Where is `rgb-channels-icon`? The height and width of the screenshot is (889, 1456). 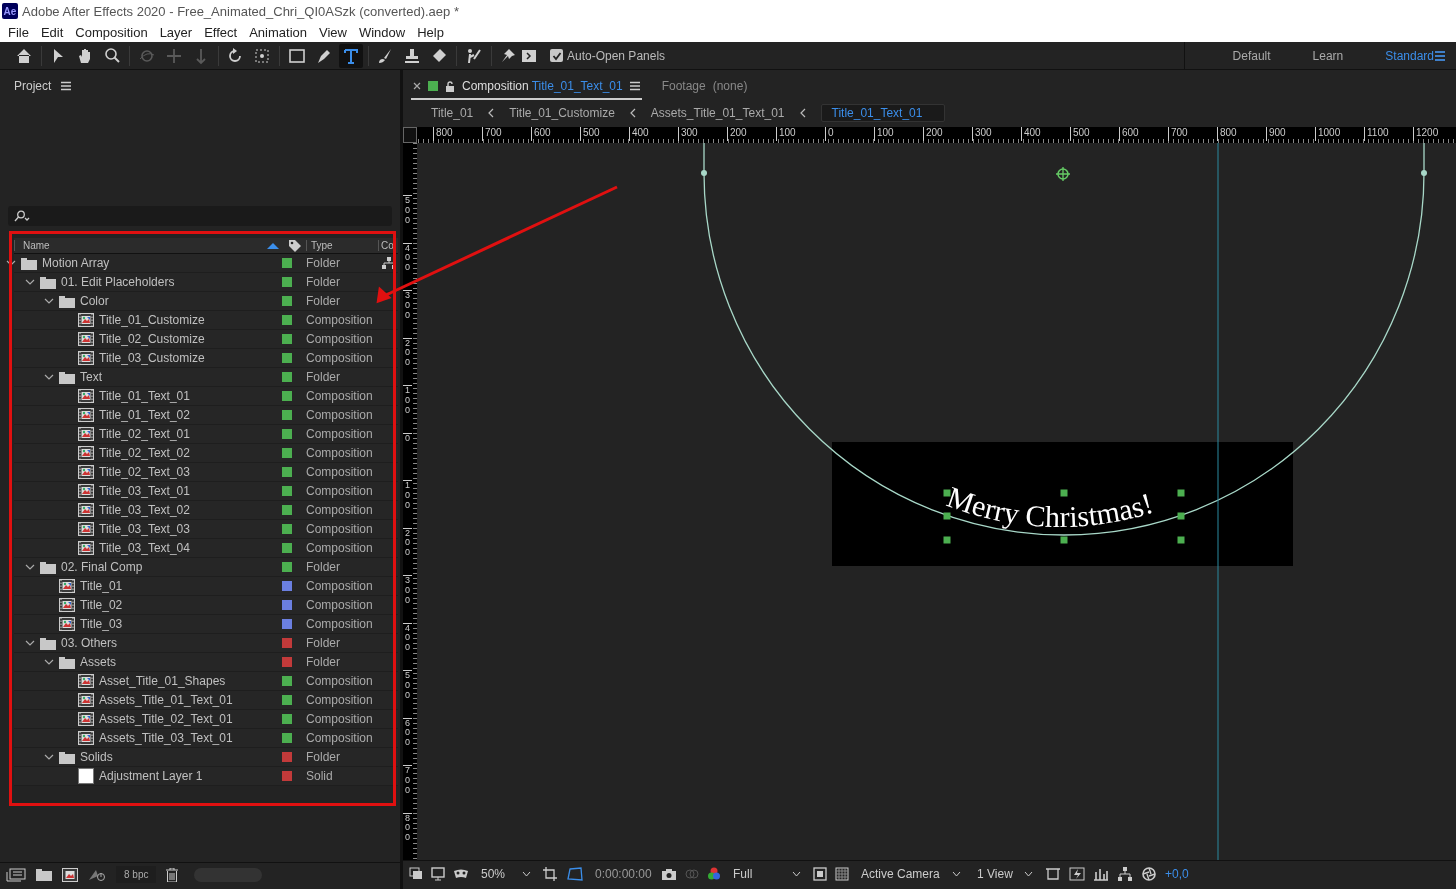
rgb-channels-icon is located at coordinates (714, 873).